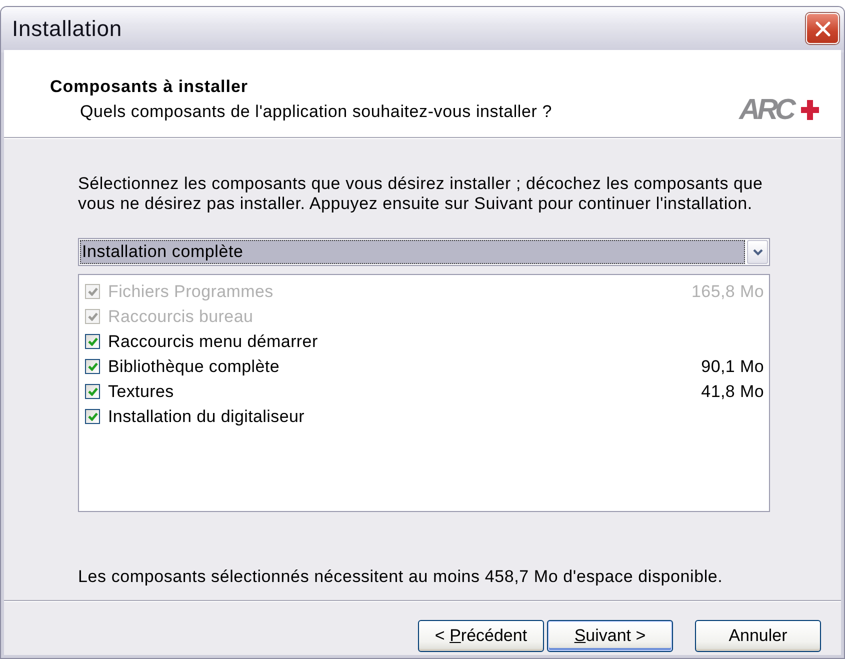 This screenshot has width=845, height=659. I want to click on plus-icon, so click(810, 110).